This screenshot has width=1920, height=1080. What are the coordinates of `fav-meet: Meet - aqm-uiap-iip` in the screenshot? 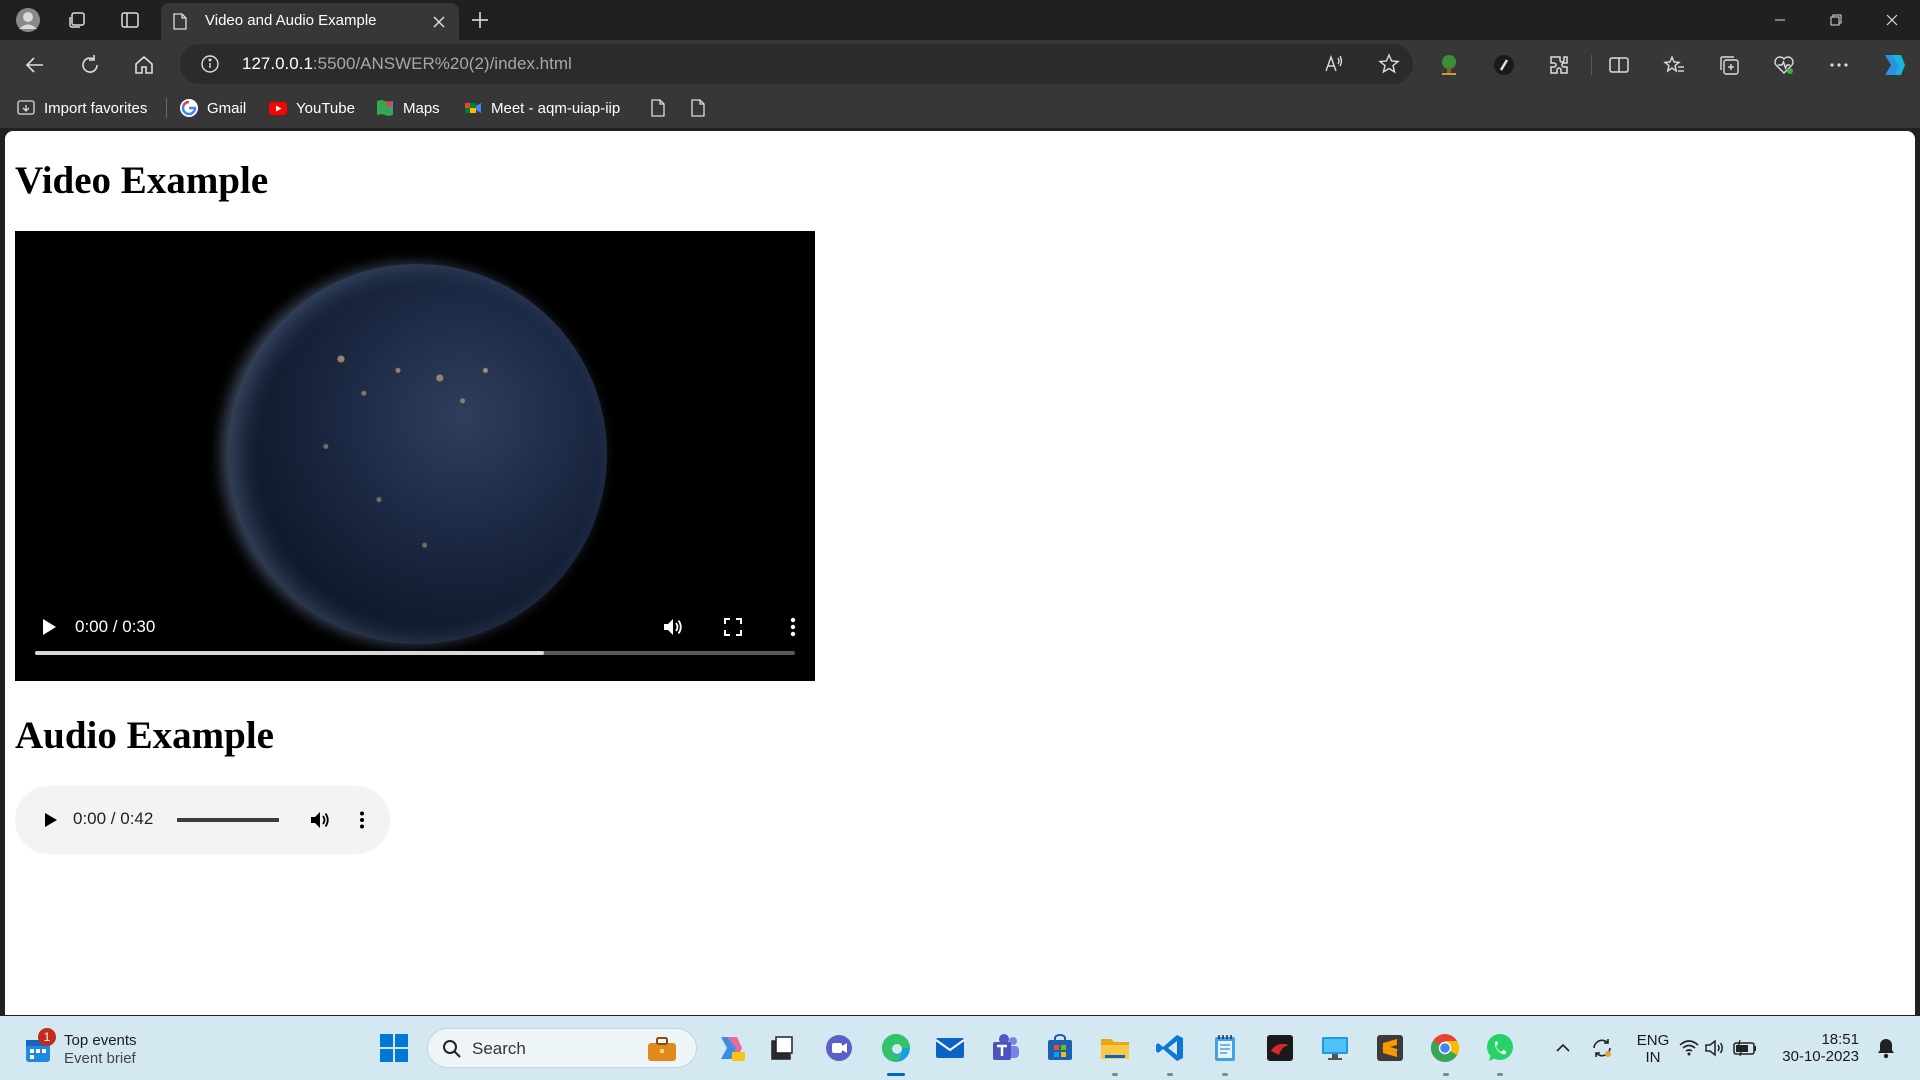 It's located at (541, 108).